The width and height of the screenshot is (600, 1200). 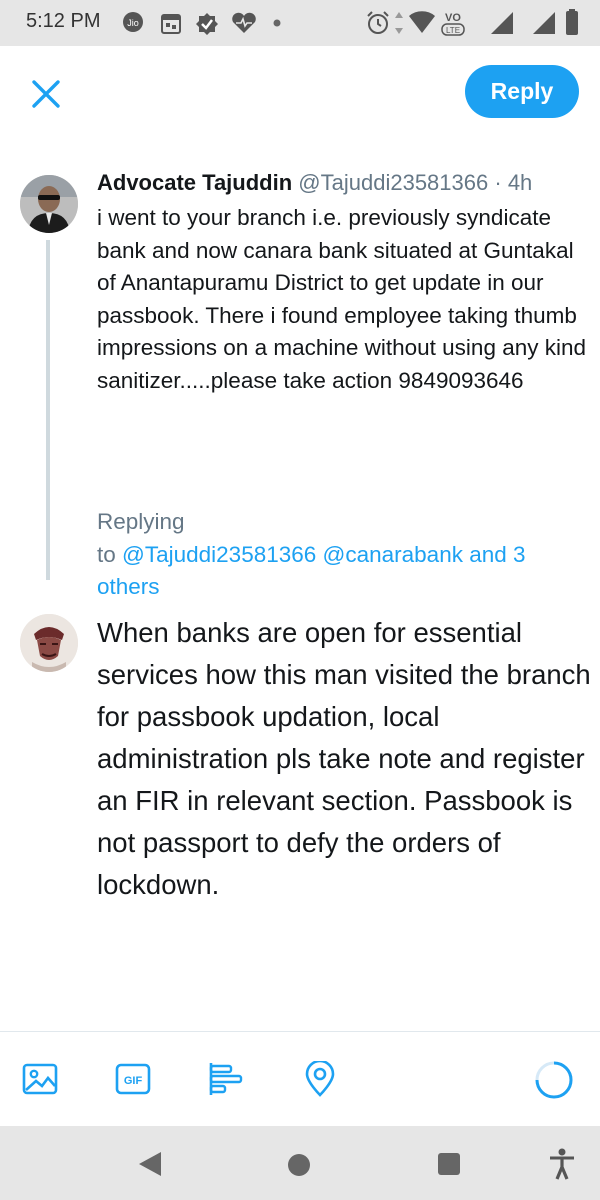 I want to click on image-icon, so click(x=40, y=1079).